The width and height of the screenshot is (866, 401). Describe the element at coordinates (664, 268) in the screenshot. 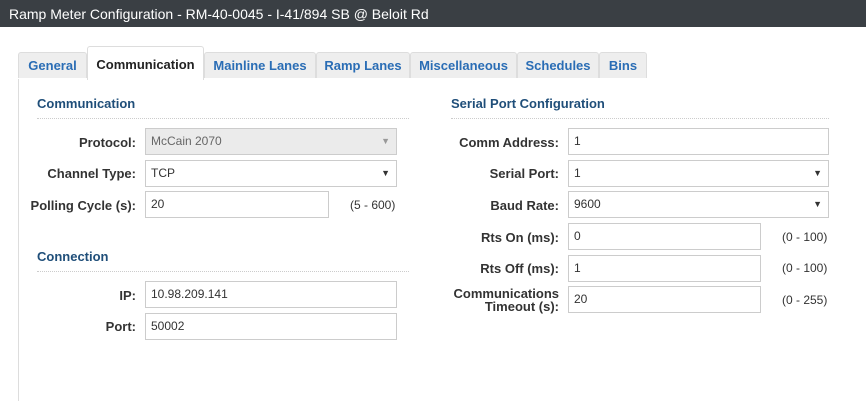

I see `rts-off-input: 1` at that location.